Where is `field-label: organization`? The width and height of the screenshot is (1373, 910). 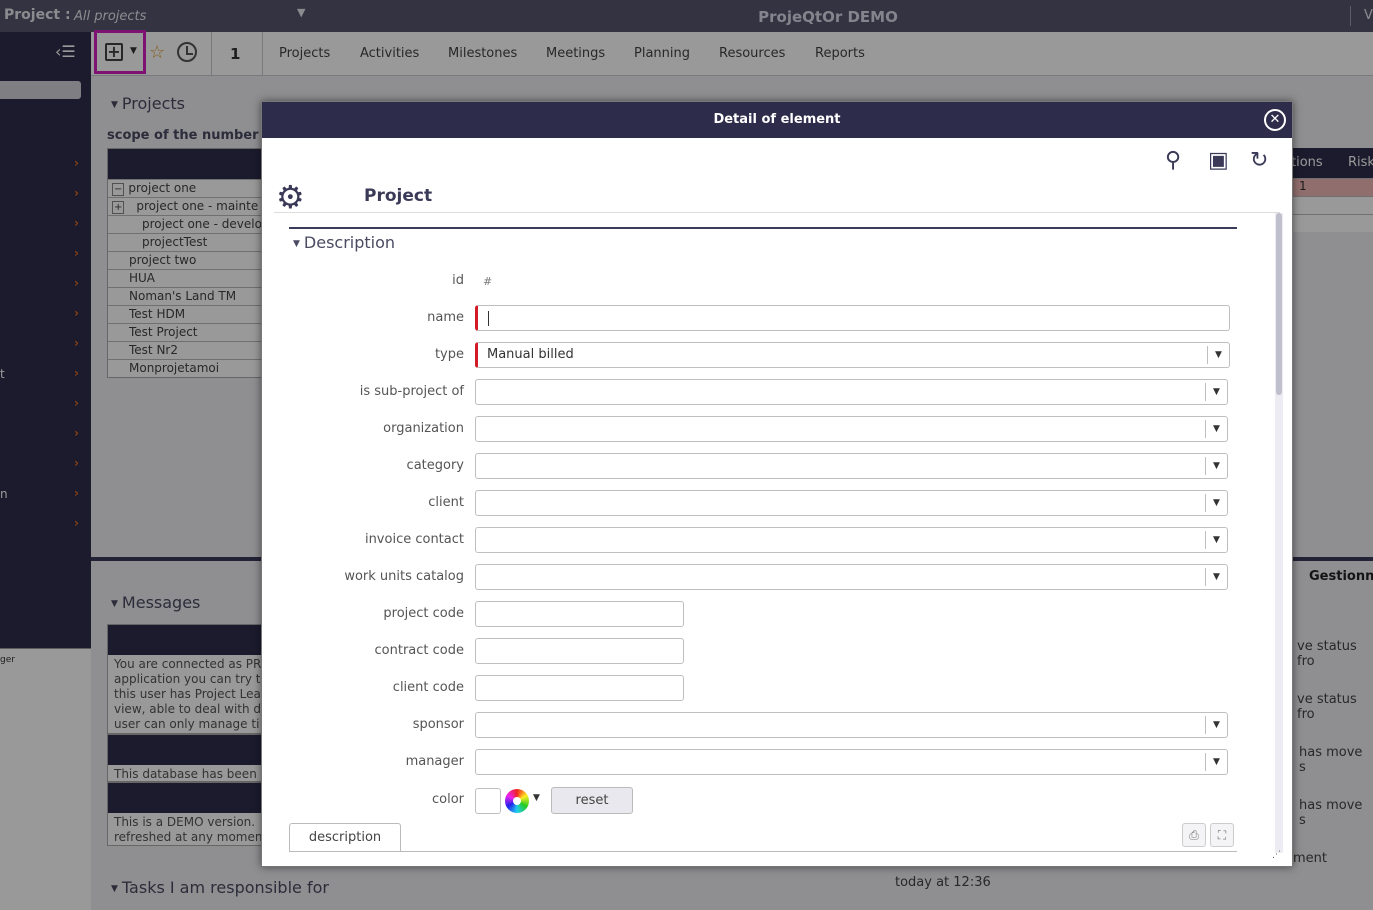 field-label: organization is located at coordinates (423, 428).